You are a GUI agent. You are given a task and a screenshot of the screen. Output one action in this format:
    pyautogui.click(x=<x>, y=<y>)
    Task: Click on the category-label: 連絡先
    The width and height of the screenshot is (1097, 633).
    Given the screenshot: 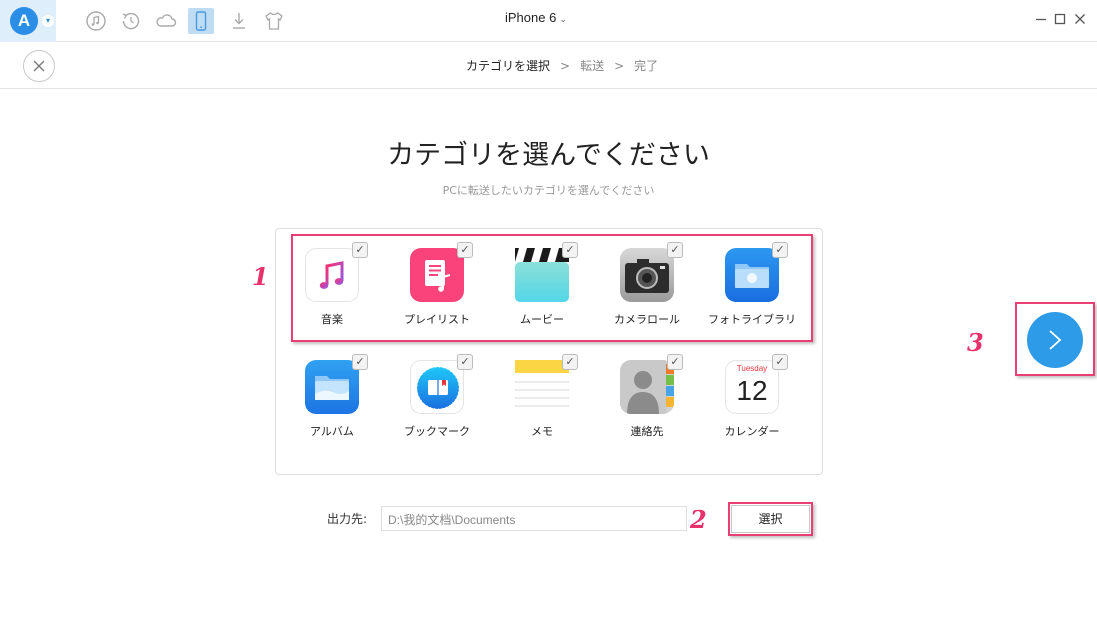 What is the action you would take?
    pyautogui.click(x=647, y=431)
    